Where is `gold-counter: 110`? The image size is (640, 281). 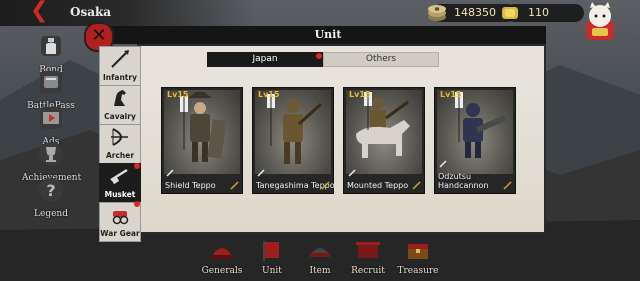 gold-counter: 110 is located at coordinates (543, 13).